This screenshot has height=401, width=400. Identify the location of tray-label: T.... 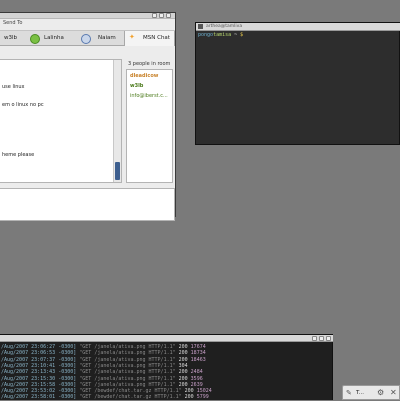
(360, 393).